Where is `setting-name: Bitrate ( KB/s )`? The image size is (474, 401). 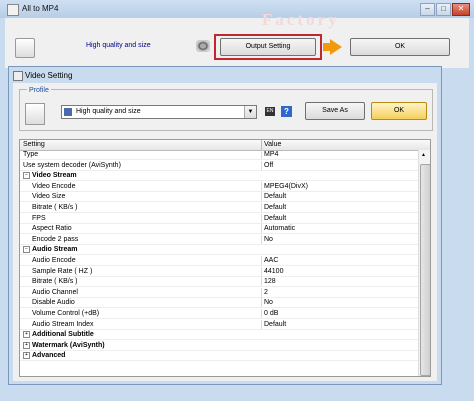 setting-name: Bitrate ( KB/s ) is located at coordinates (55, 282).